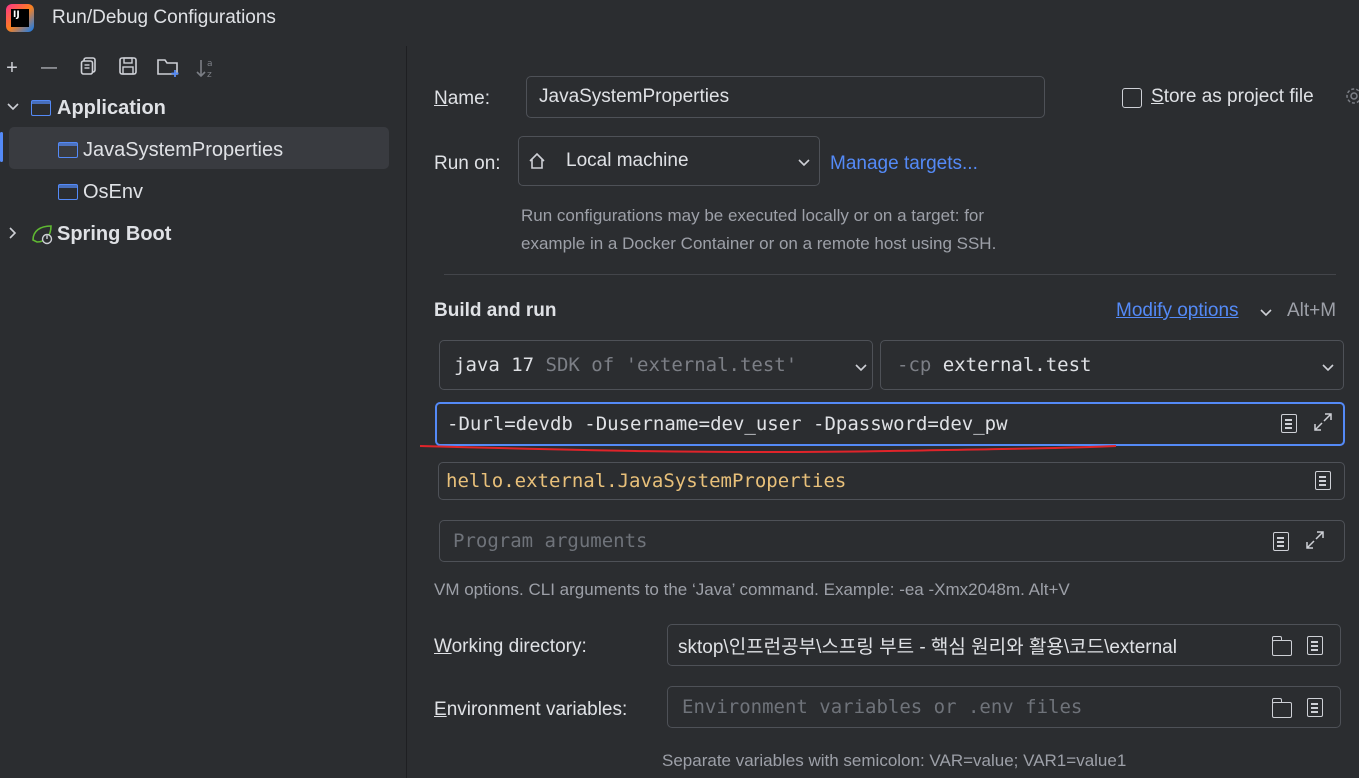 The height and width of the screenshot is (778, 1359). What do you see at coordinates (495, 310) in the screenshot?
I see `build-and-run-heading: Build and run` at bounding box center [495, 310].